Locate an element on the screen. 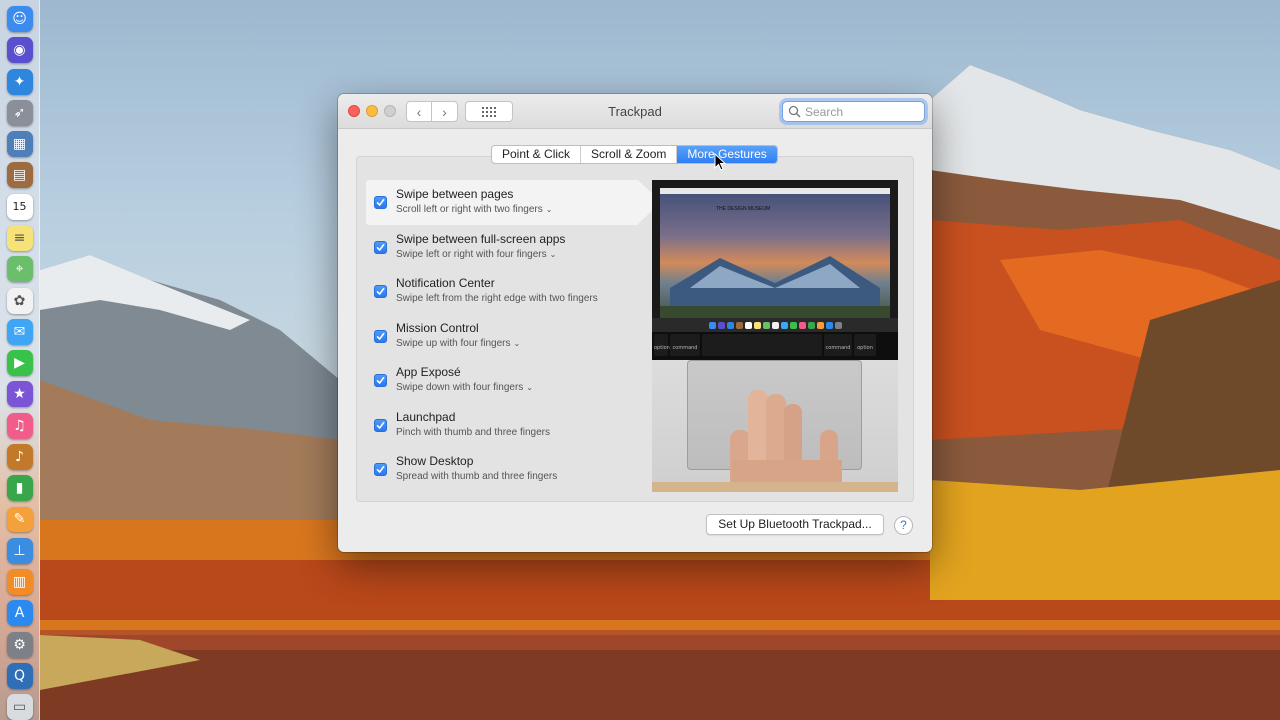 The image size is (1280, 720). finder-icon: ☺ is located at coordinates (19, 19).